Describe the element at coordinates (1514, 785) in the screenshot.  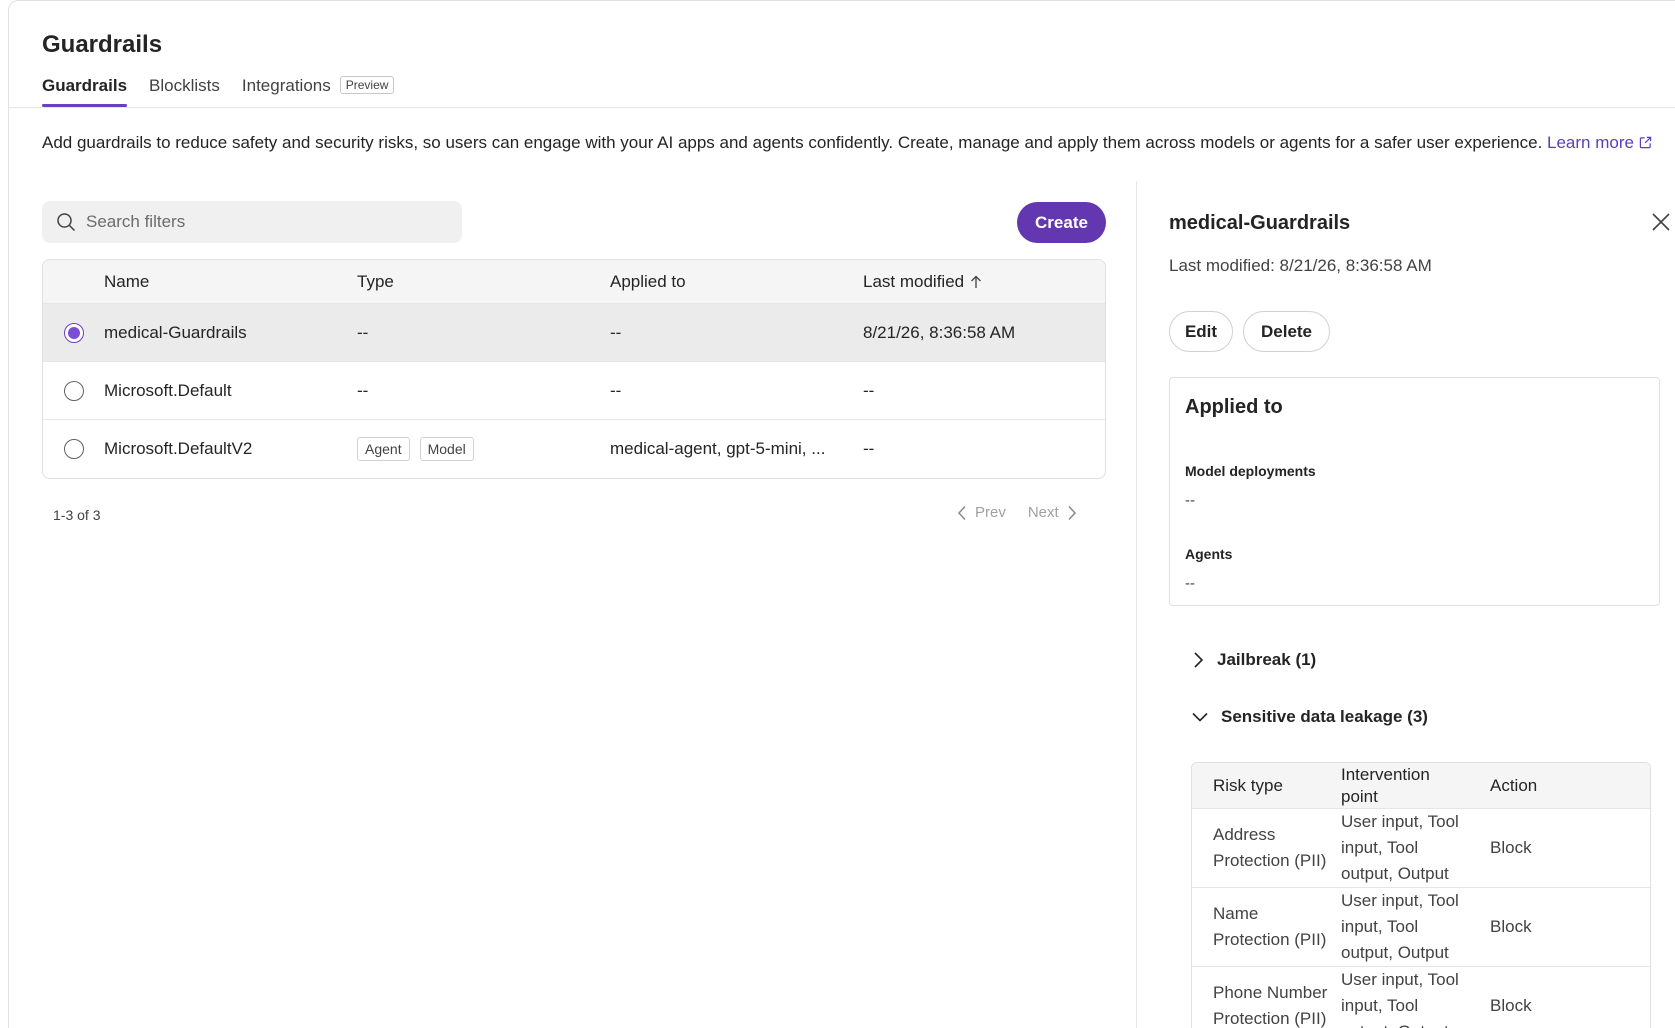
I see `header-action: Action` at that location.